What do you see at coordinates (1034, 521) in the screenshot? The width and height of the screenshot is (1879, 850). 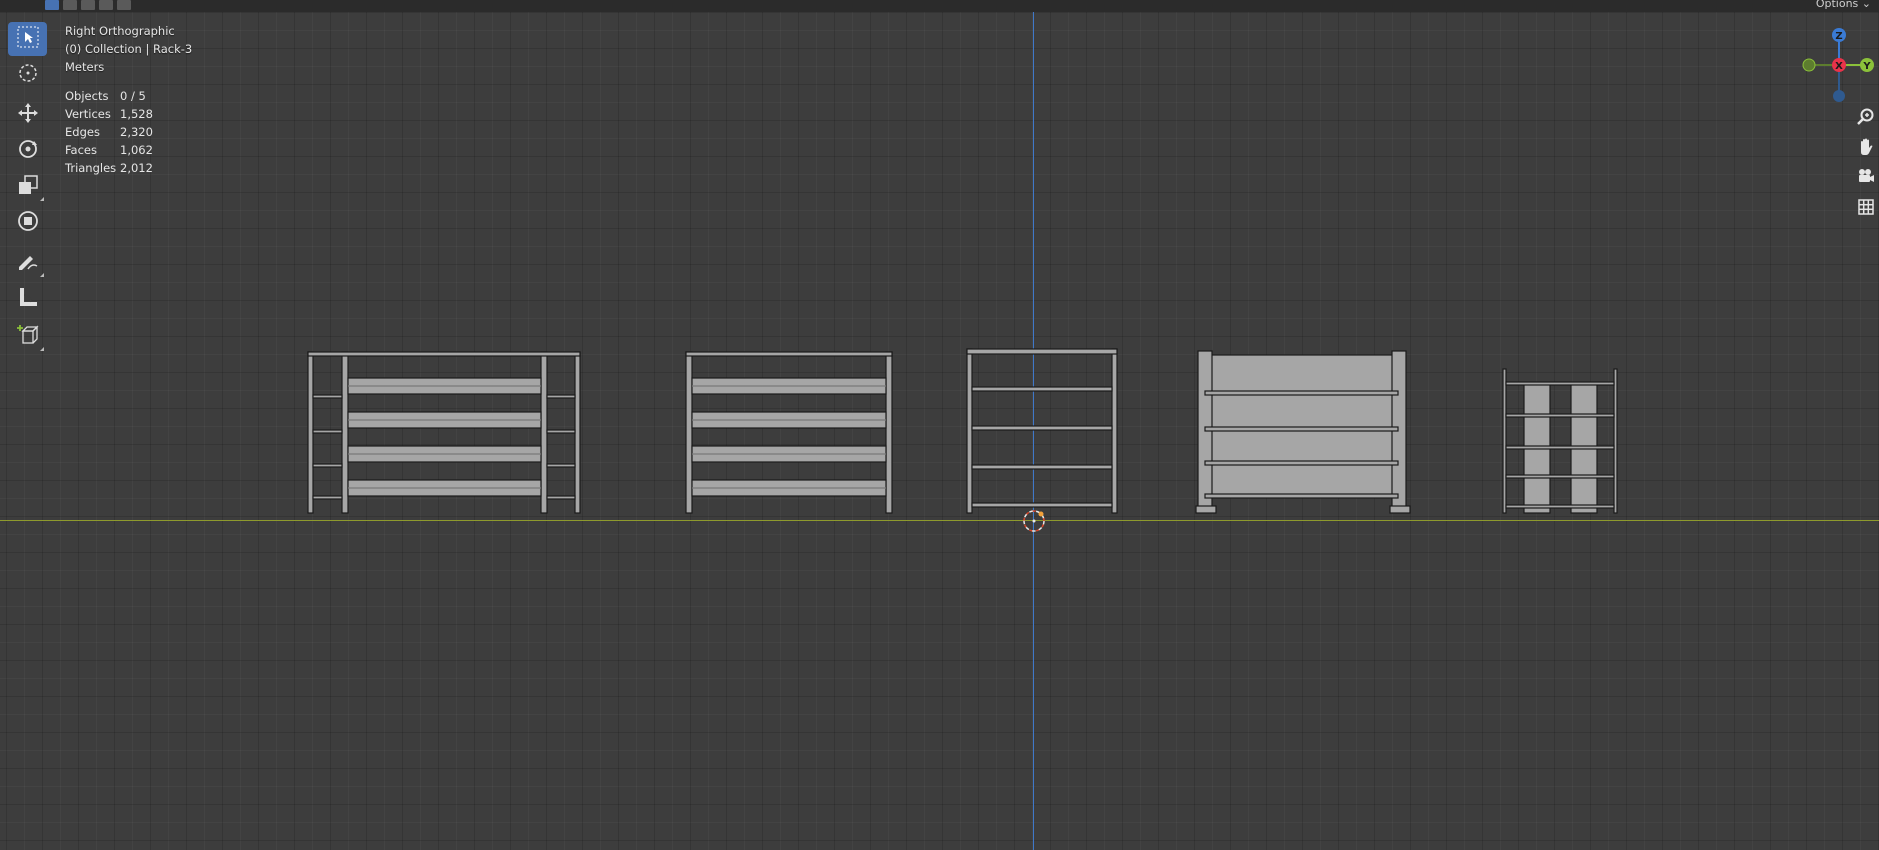 I see `3d-cursor-icon` at bounding box center [1034, 521].